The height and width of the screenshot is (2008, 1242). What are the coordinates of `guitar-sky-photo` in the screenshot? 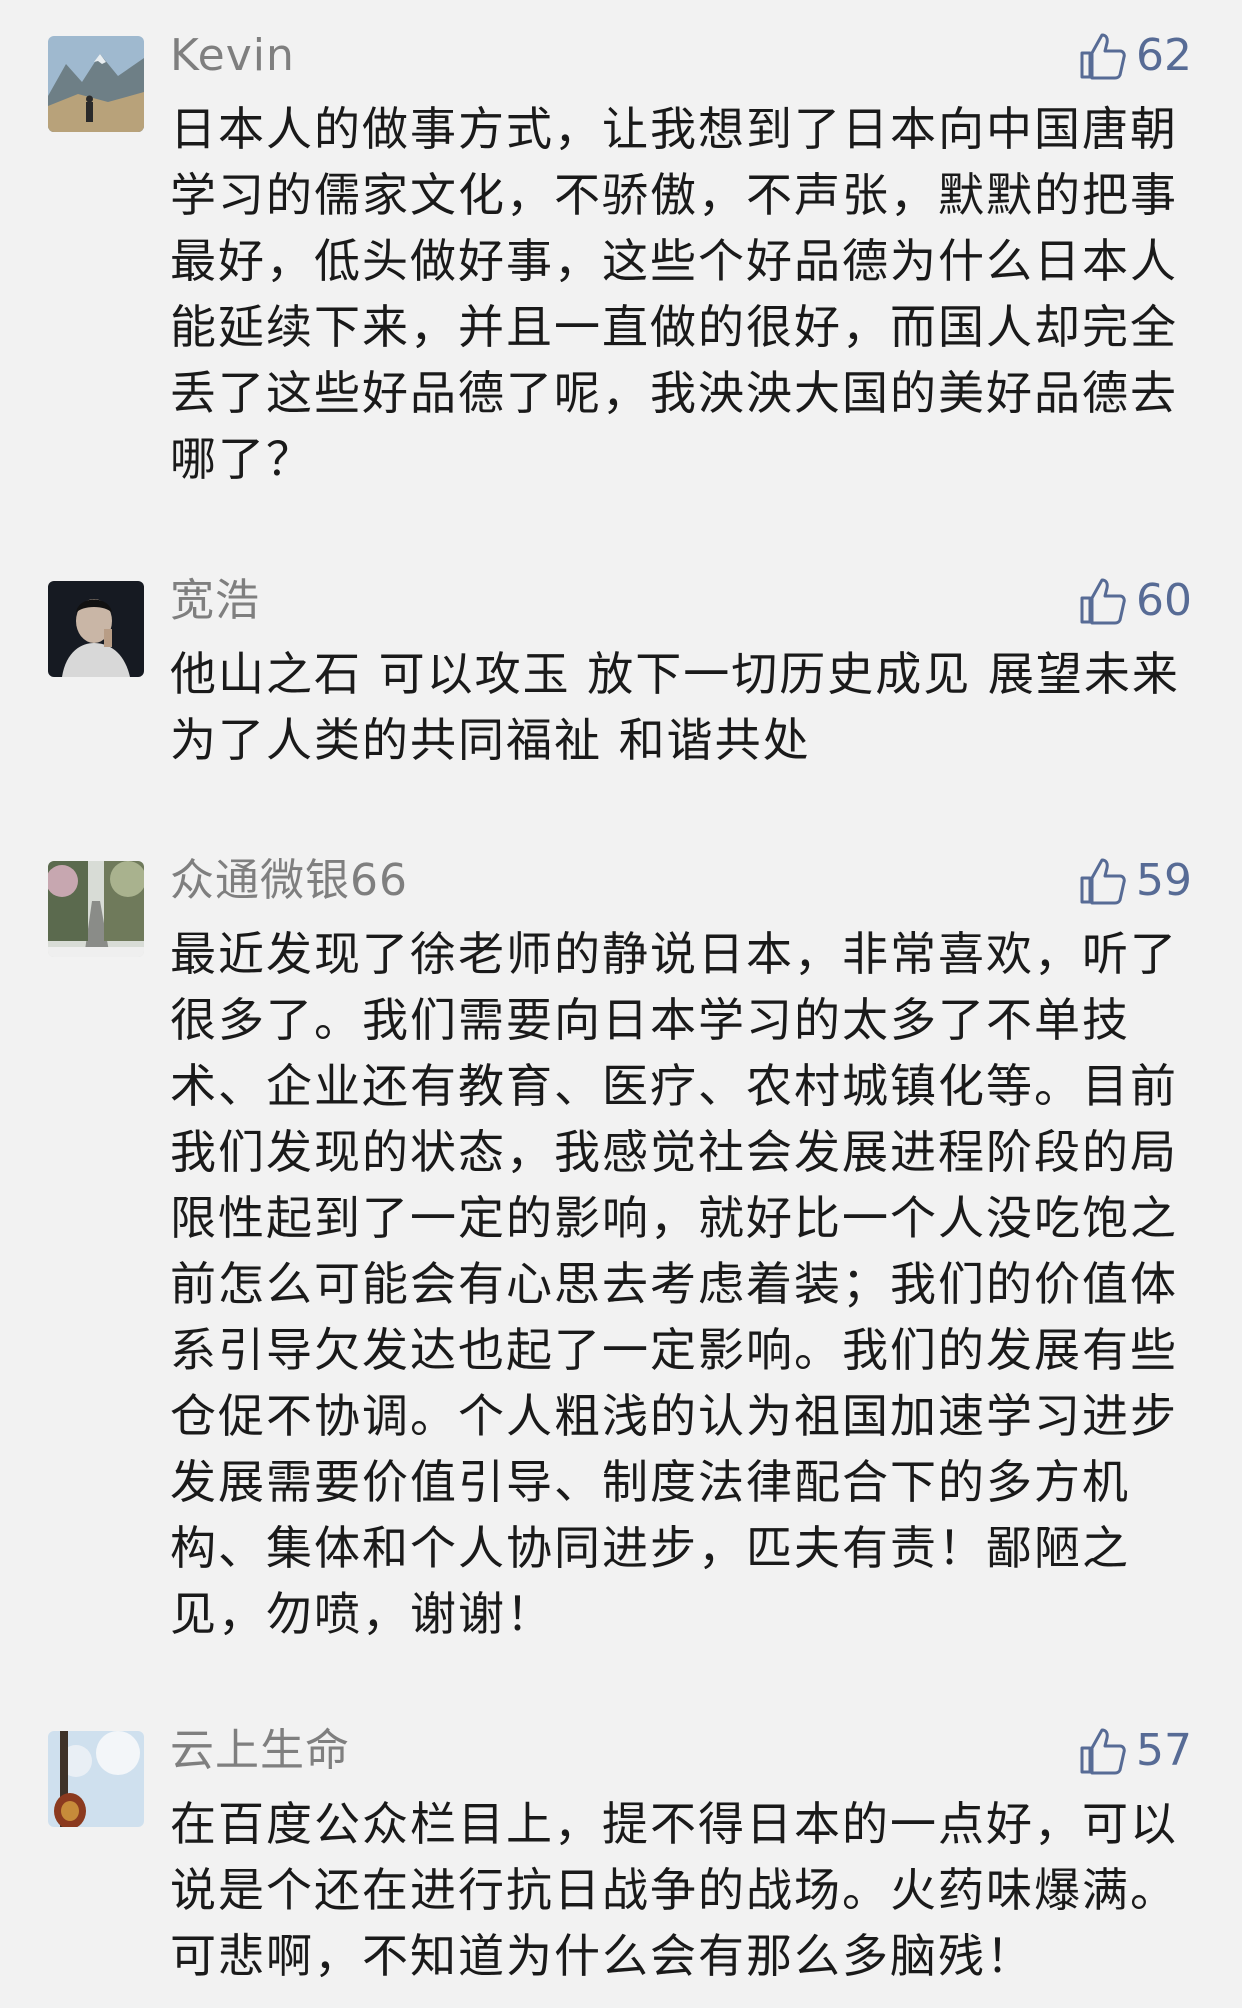 It's located at (96, 1779).